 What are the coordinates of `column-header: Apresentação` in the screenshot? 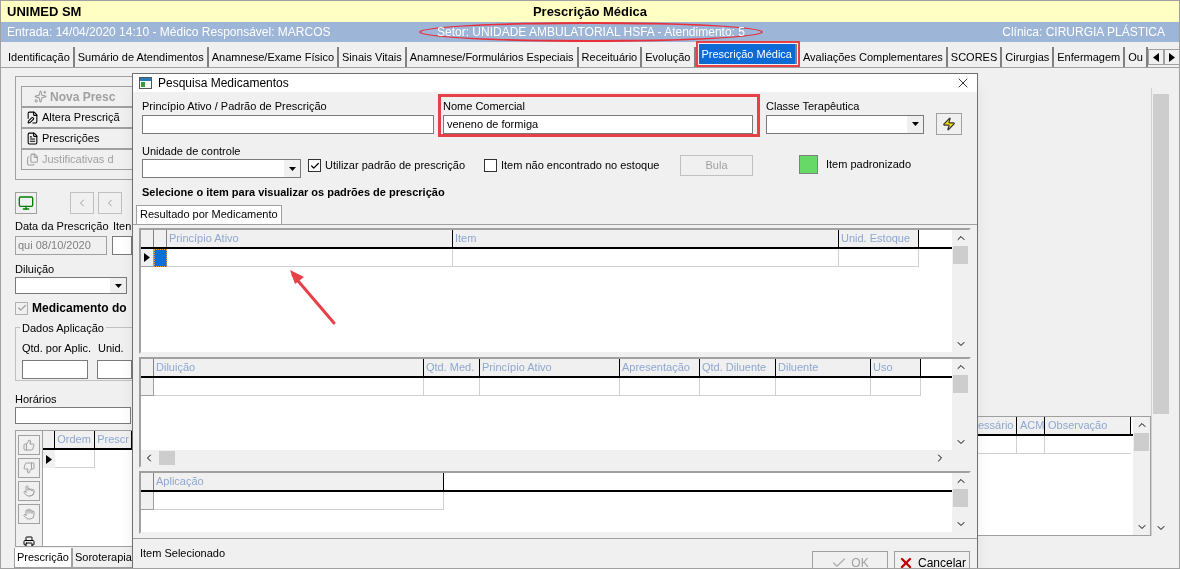 It's located at (660, 367).